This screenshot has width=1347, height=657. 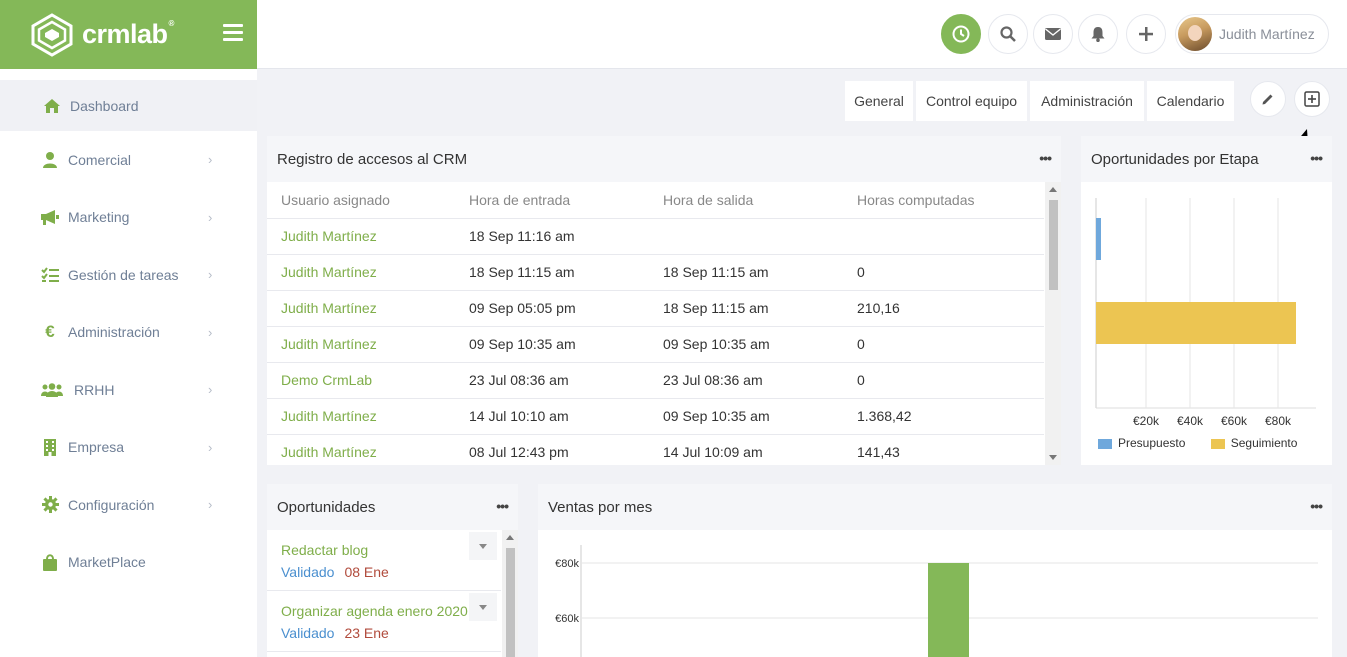 What do you see at coordinates (52, 106) in the screenshot?
I see `home-icon` at bounding box center [52, 106].